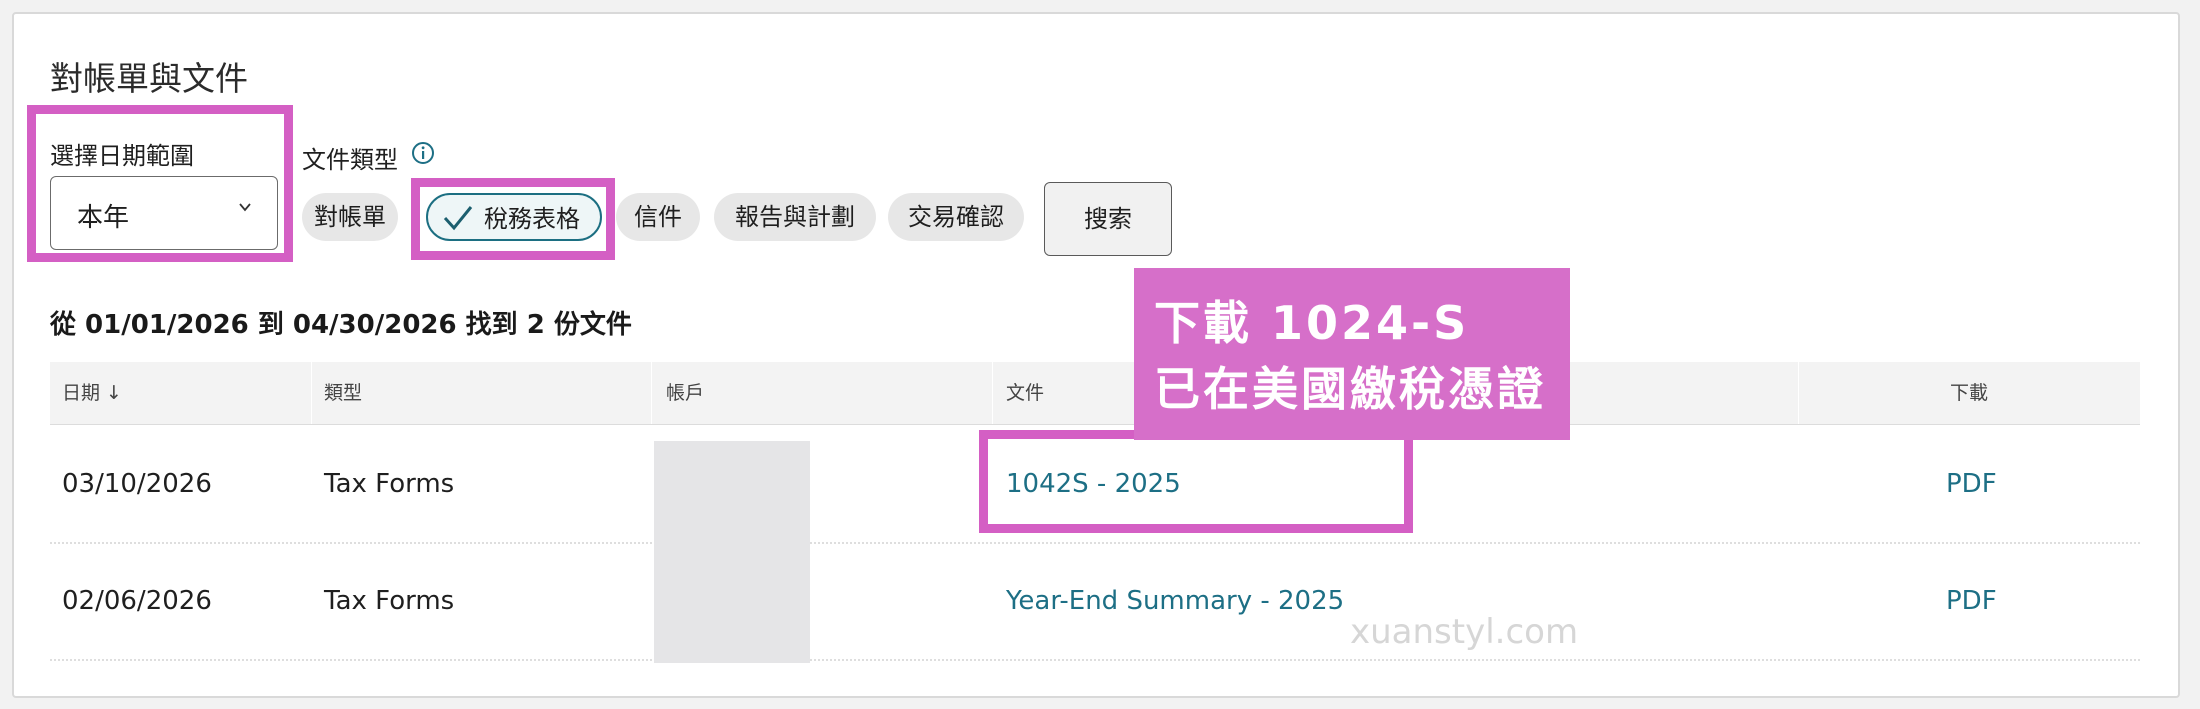 Image resolution: width=2200 pixels, height=709 pixels. I want to click on chip-label: 報告與計劃, so click(795, 217).